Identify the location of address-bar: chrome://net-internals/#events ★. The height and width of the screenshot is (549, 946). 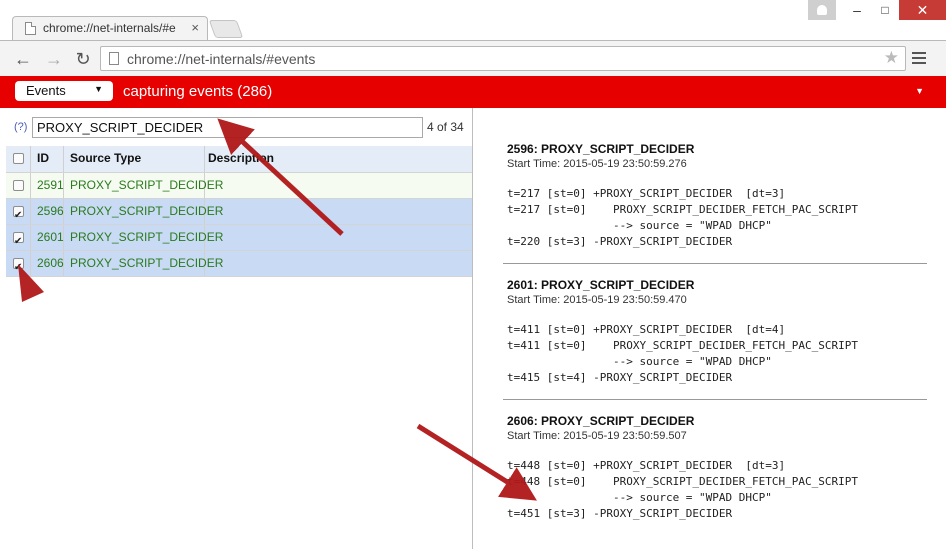
(503, 58).